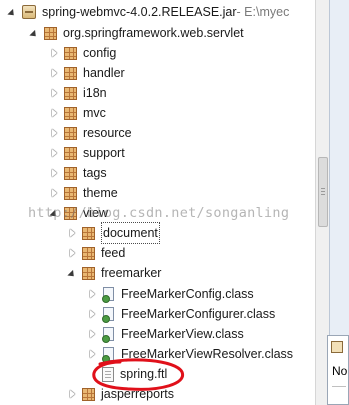  What do you see at coordinates (95, 173) in the screenshot?
I see `package-label: tags` at bounding box center [95, 173].